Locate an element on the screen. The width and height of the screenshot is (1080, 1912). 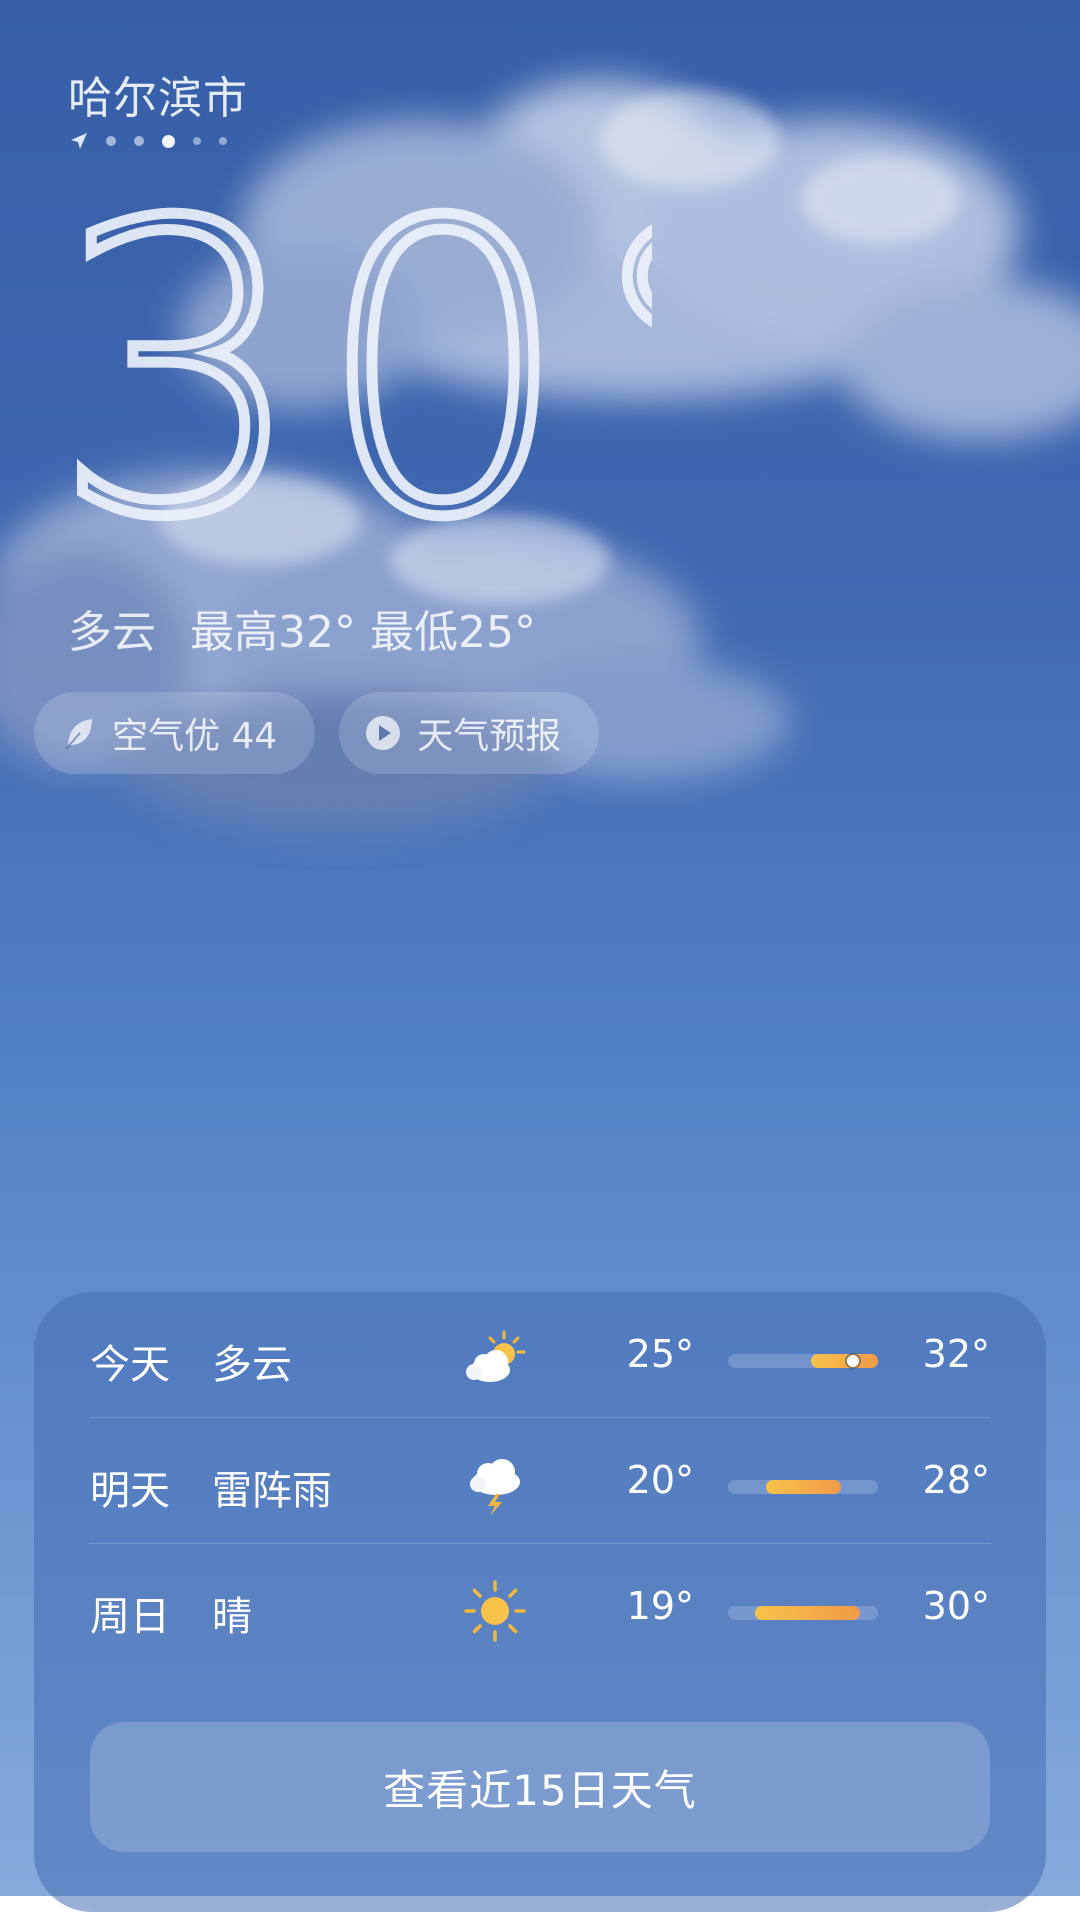
air-quality-label: 空气优 44 is located at coordinates (195, 736).